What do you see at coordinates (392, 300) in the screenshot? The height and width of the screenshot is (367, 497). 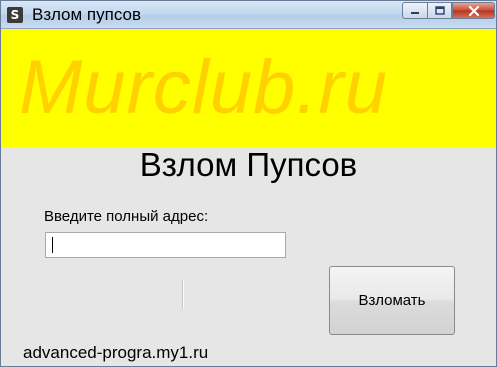 I see `hack-button: Взломать` at bounding box center [392, 300].